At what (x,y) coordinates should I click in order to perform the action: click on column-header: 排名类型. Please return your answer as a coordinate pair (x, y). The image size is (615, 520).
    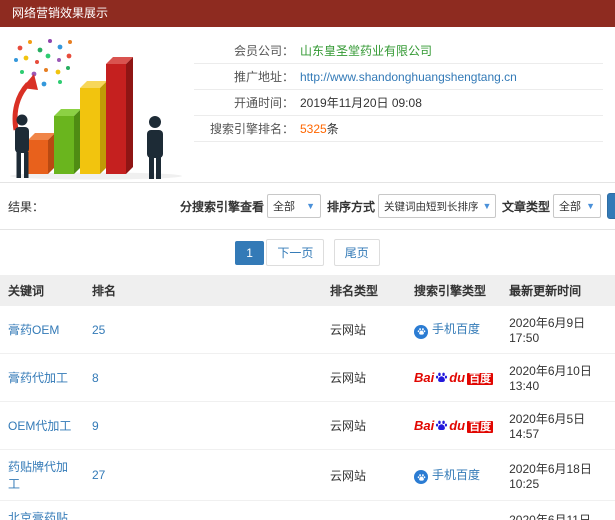
    Looking at the image, I should click on (364, 290).